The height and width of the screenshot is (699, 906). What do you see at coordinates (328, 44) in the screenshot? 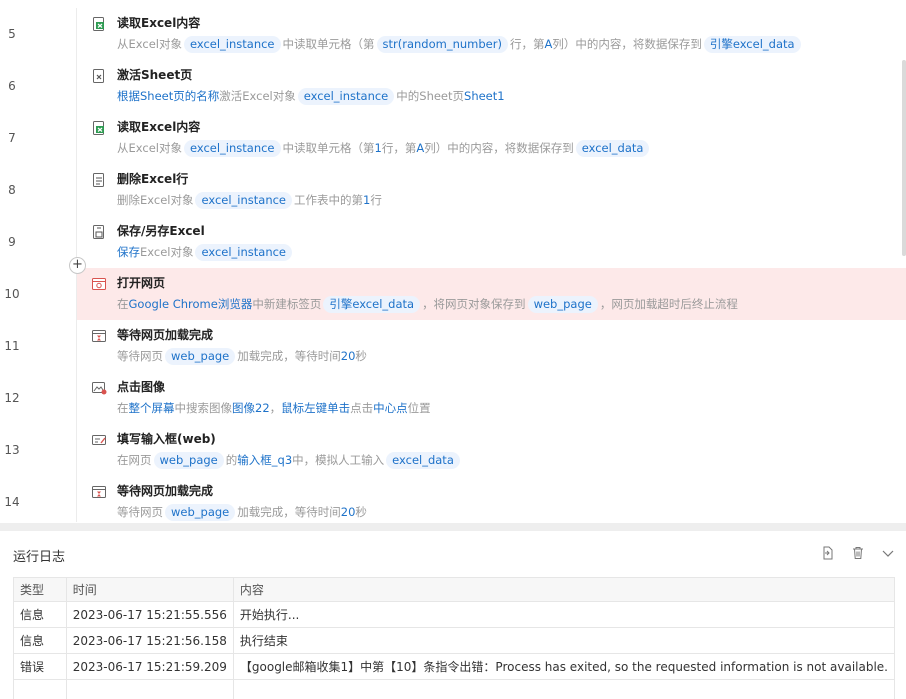
I see `desc-text: 中读取单元格（第` at bounding box center [328, 44].